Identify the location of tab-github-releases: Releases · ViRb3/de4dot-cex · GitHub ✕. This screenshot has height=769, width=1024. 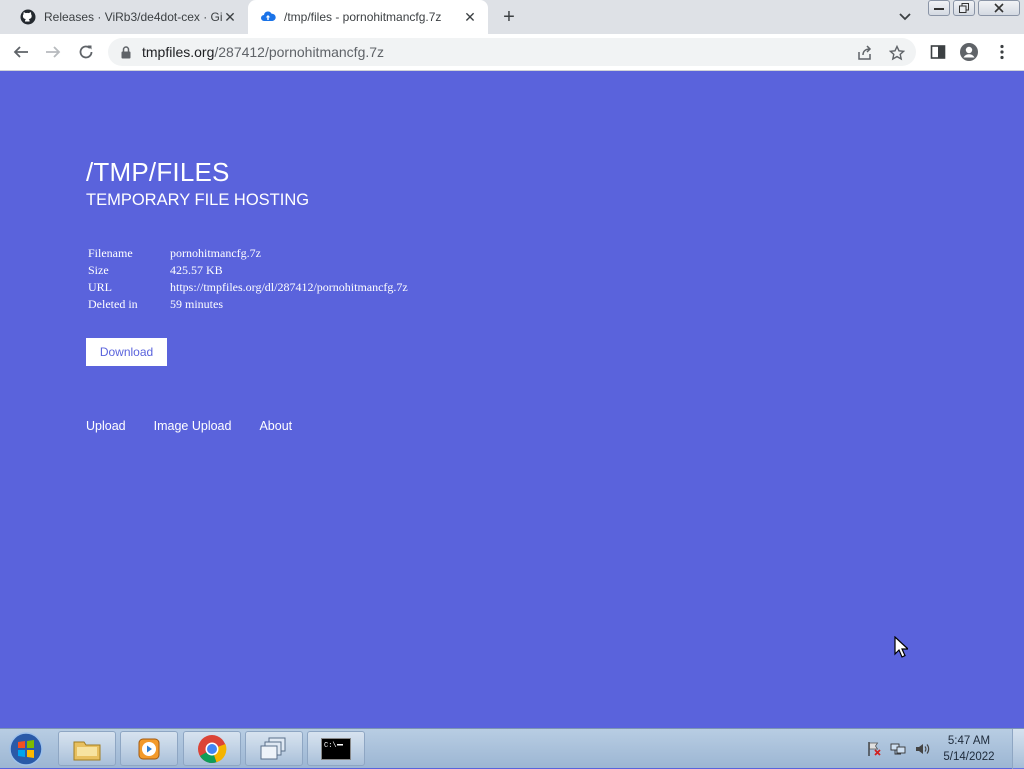
(128, 17).